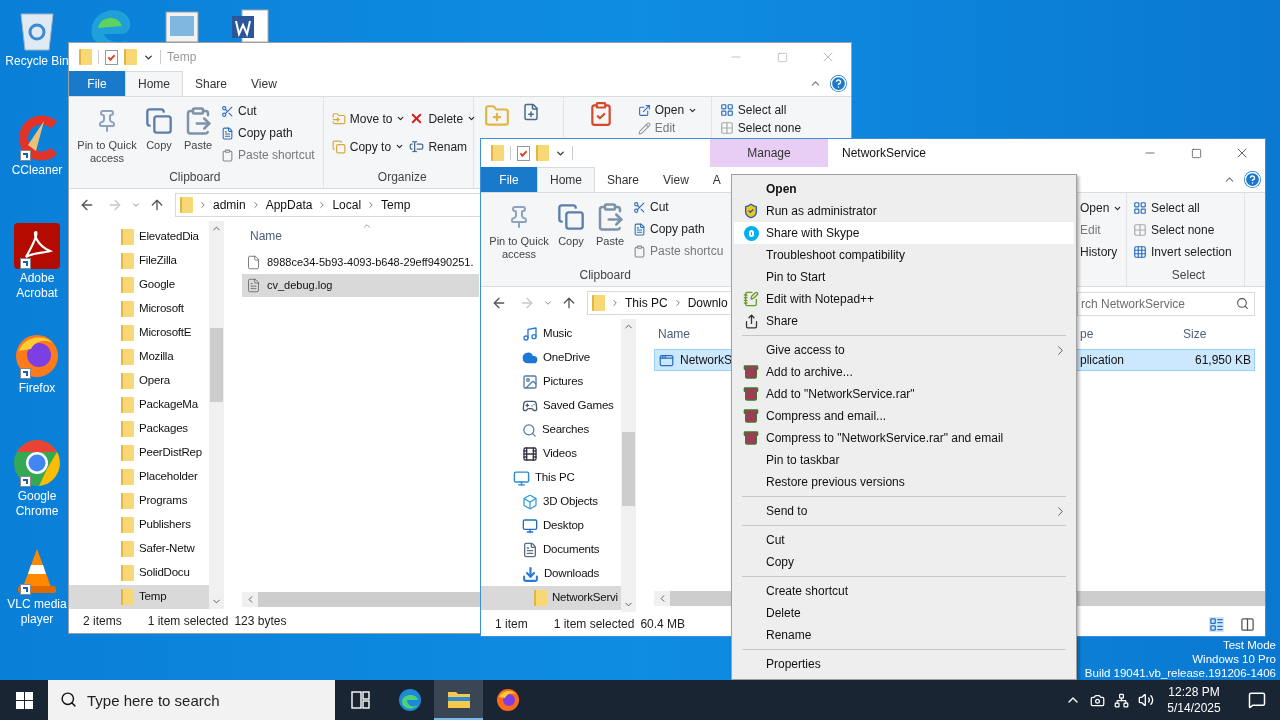 This screenshot has width=1280, height=720. I want to click on window-title: NetworkService, so click(884, 153).